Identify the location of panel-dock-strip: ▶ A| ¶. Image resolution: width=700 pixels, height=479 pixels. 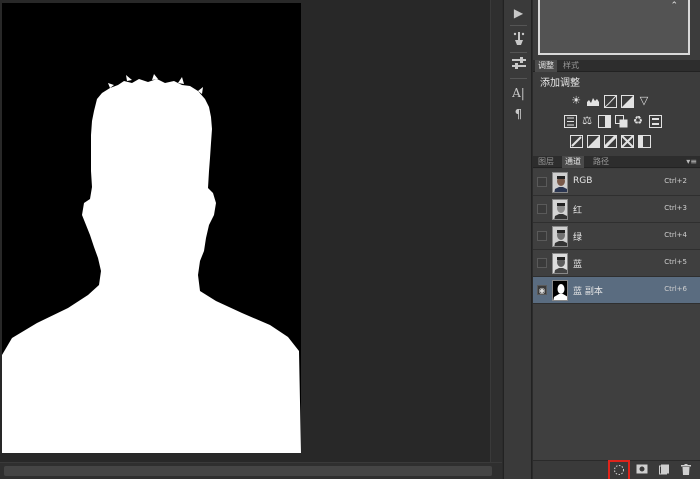
(517, 239).